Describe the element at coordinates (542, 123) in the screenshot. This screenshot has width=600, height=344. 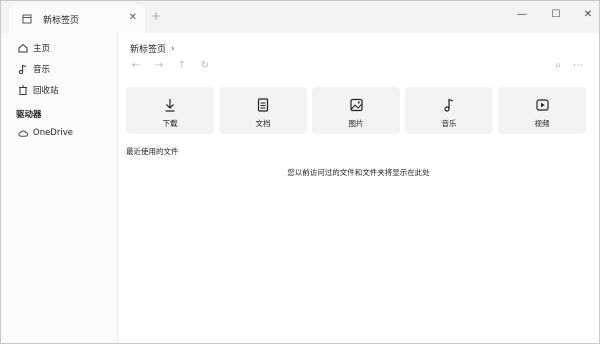
I see `card-label: 视频` at that location.